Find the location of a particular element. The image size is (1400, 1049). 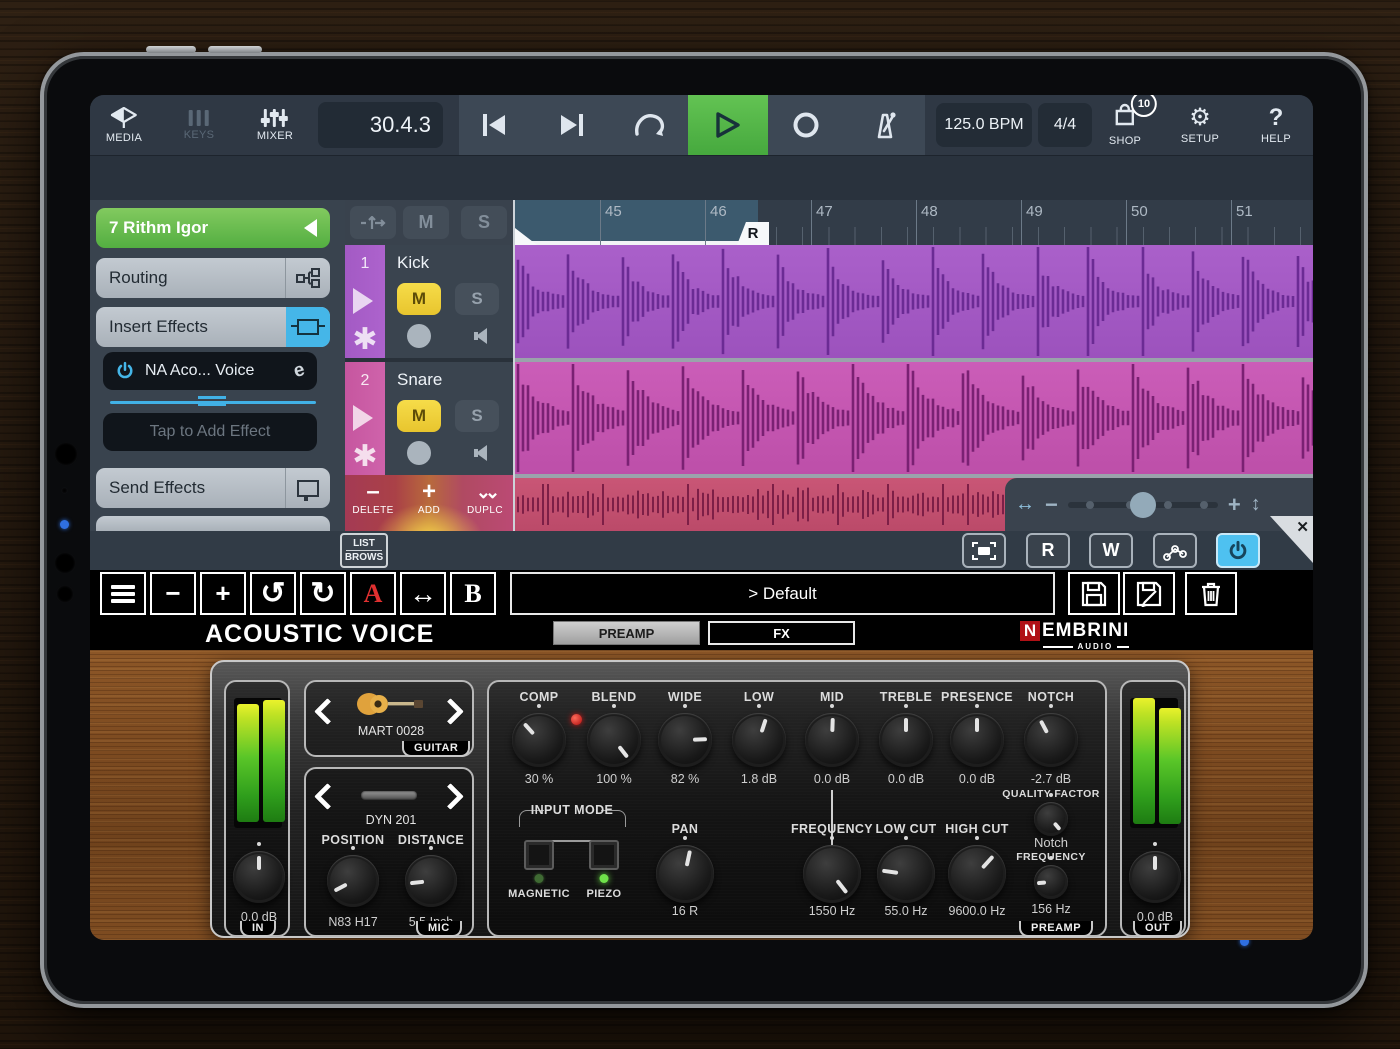

effect-slot: NA Aco... Voice e is located at coordinates (210, 371).